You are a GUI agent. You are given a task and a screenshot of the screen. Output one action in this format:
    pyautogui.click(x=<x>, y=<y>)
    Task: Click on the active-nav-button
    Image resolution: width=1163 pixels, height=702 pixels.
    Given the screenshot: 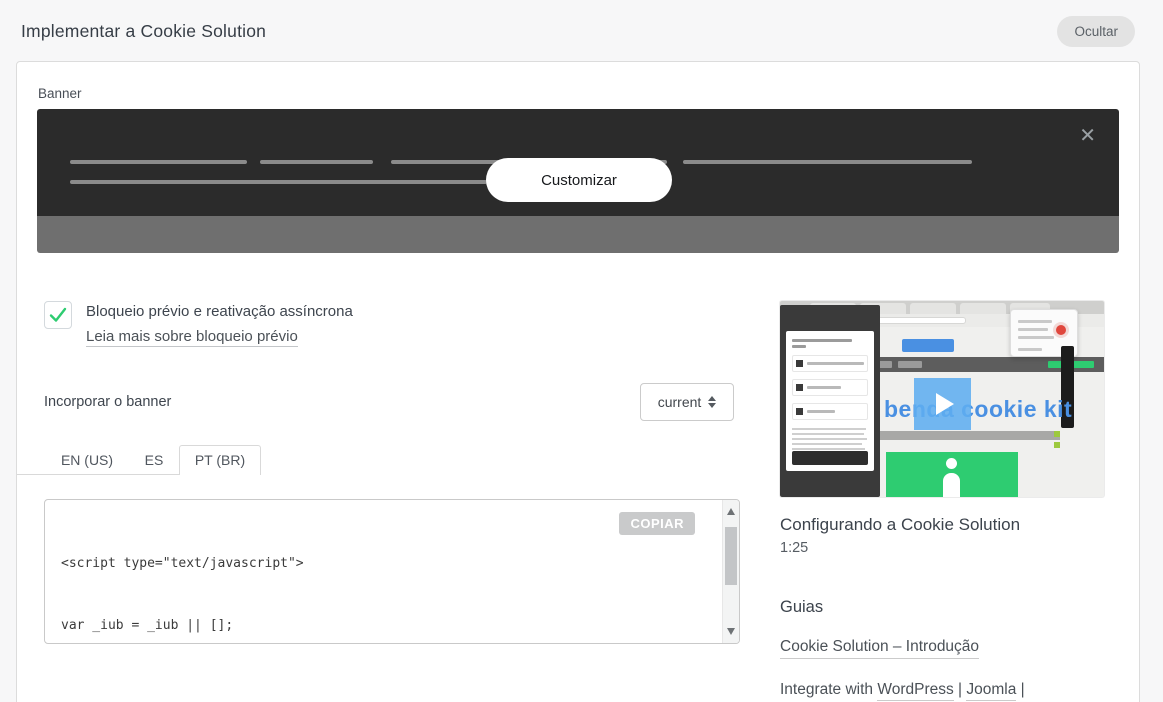 What is the action you would take?
    pyautogui.click(x=928, y=345)
    